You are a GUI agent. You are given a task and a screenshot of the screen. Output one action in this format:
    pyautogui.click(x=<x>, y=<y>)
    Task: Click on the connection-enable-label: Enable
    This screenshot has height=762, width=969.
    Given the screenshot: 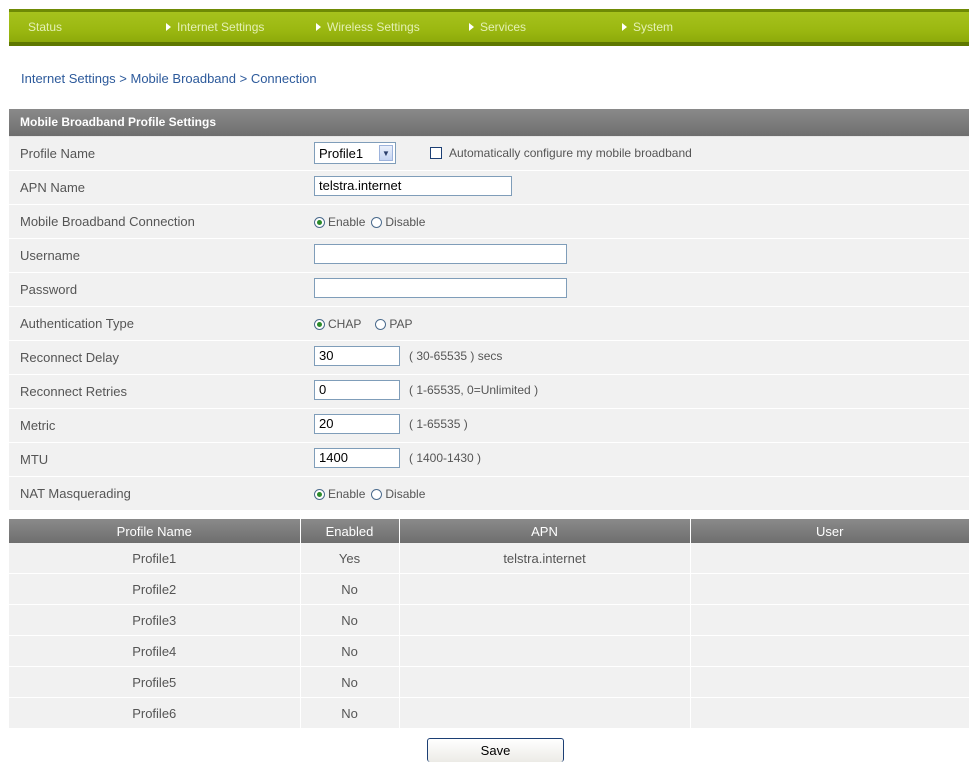 What is the action you would take?
    pyautogui.click(x=347, y=222)
    